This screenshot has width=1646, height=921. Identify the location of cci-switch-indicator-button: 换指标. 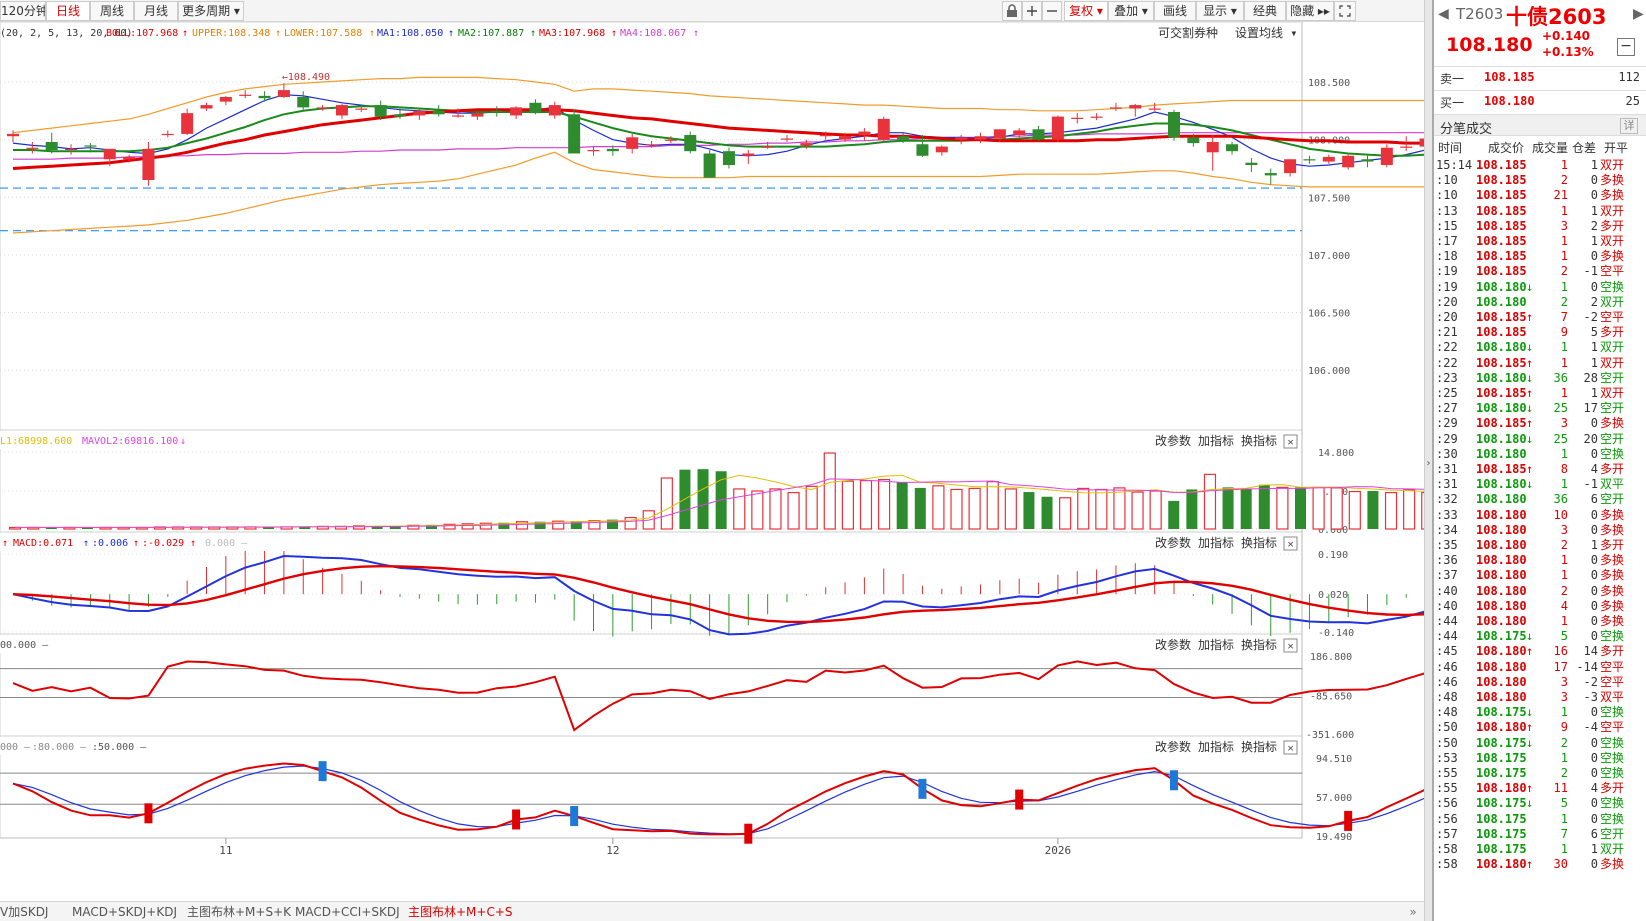
(1259, 644).